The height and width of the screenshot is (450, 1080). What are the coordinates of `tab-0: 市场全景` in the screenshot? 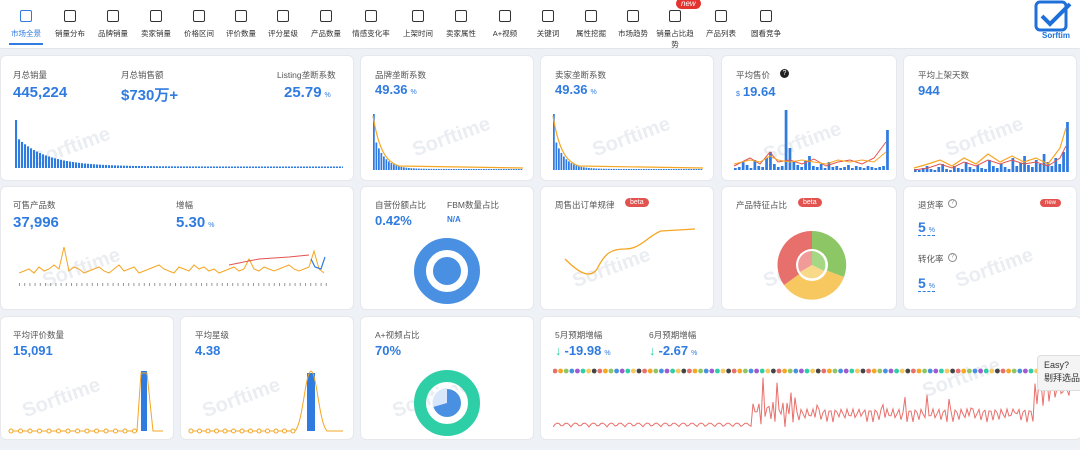 It's located at (26, 27).